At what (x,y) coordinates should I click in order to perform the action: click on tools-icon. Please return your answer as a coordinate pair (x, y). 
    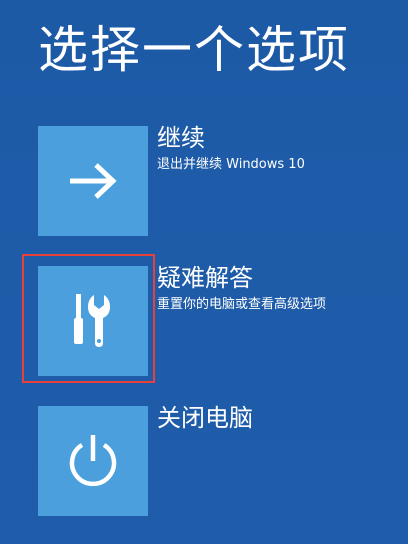
    Looking at the image, I should click on (93, 321).